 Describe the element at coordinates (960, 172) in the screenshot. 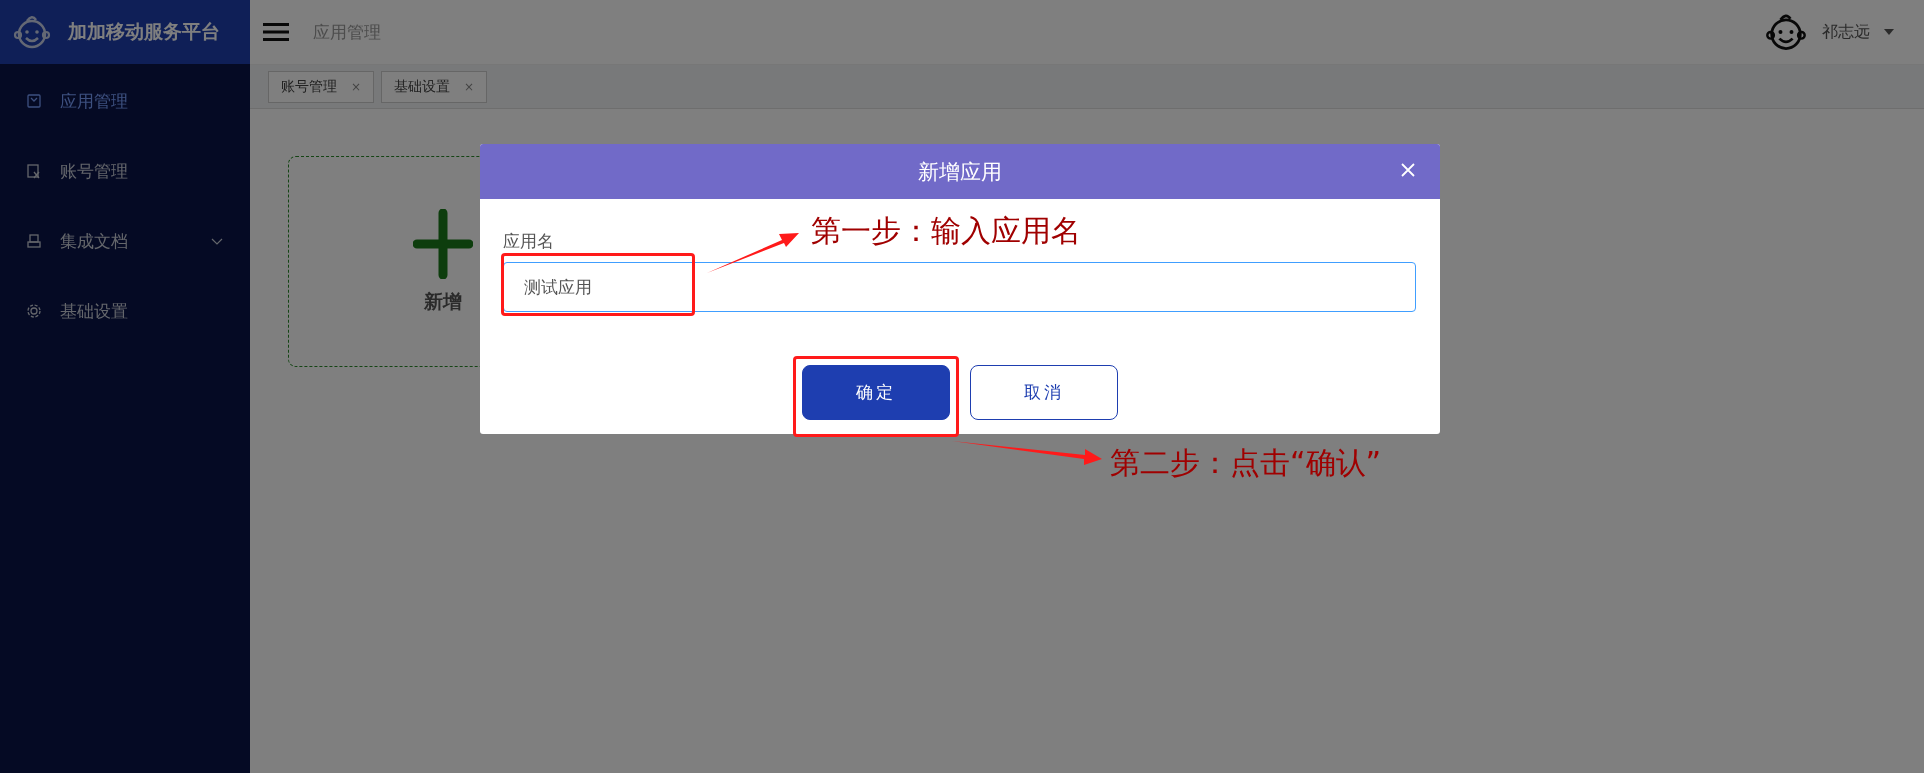

I see `dialog-title: 新增应用` at that location.